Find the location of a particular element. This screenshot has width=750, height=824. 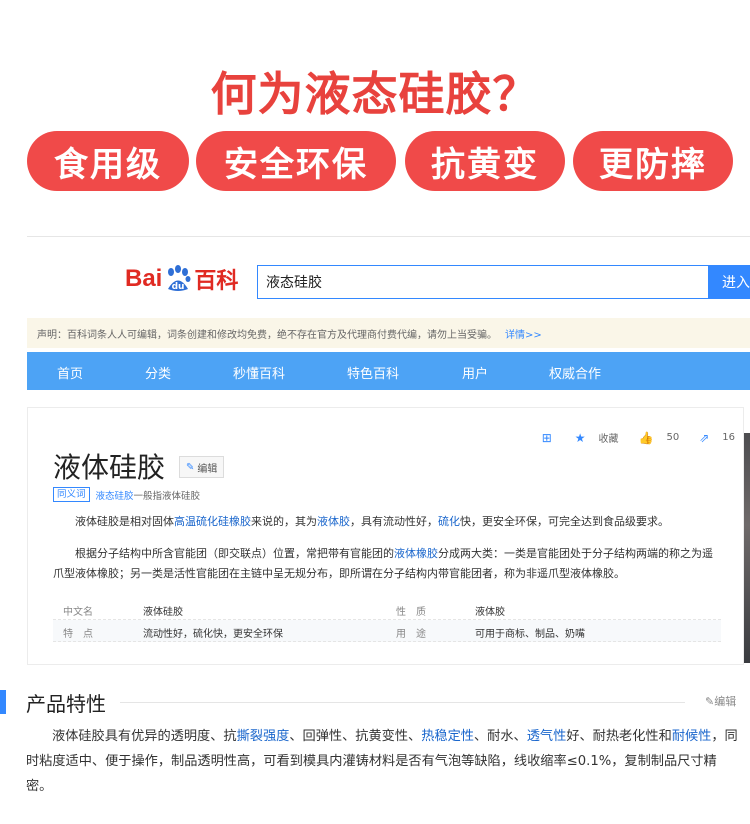

logo-baike-text: 百科 is located at coordinates (216, 281).